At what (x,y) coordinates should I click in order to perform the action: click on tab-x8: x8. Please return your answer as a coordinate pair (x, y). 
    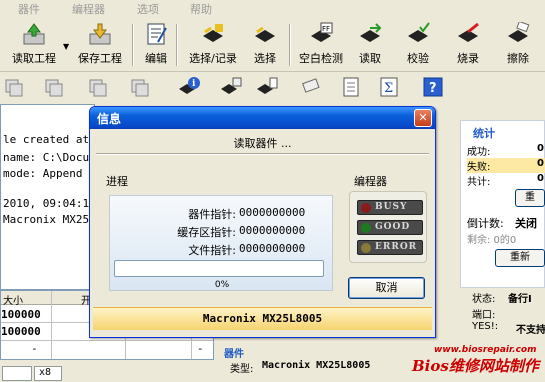
    Looking at the image, I should click on (48, 373).